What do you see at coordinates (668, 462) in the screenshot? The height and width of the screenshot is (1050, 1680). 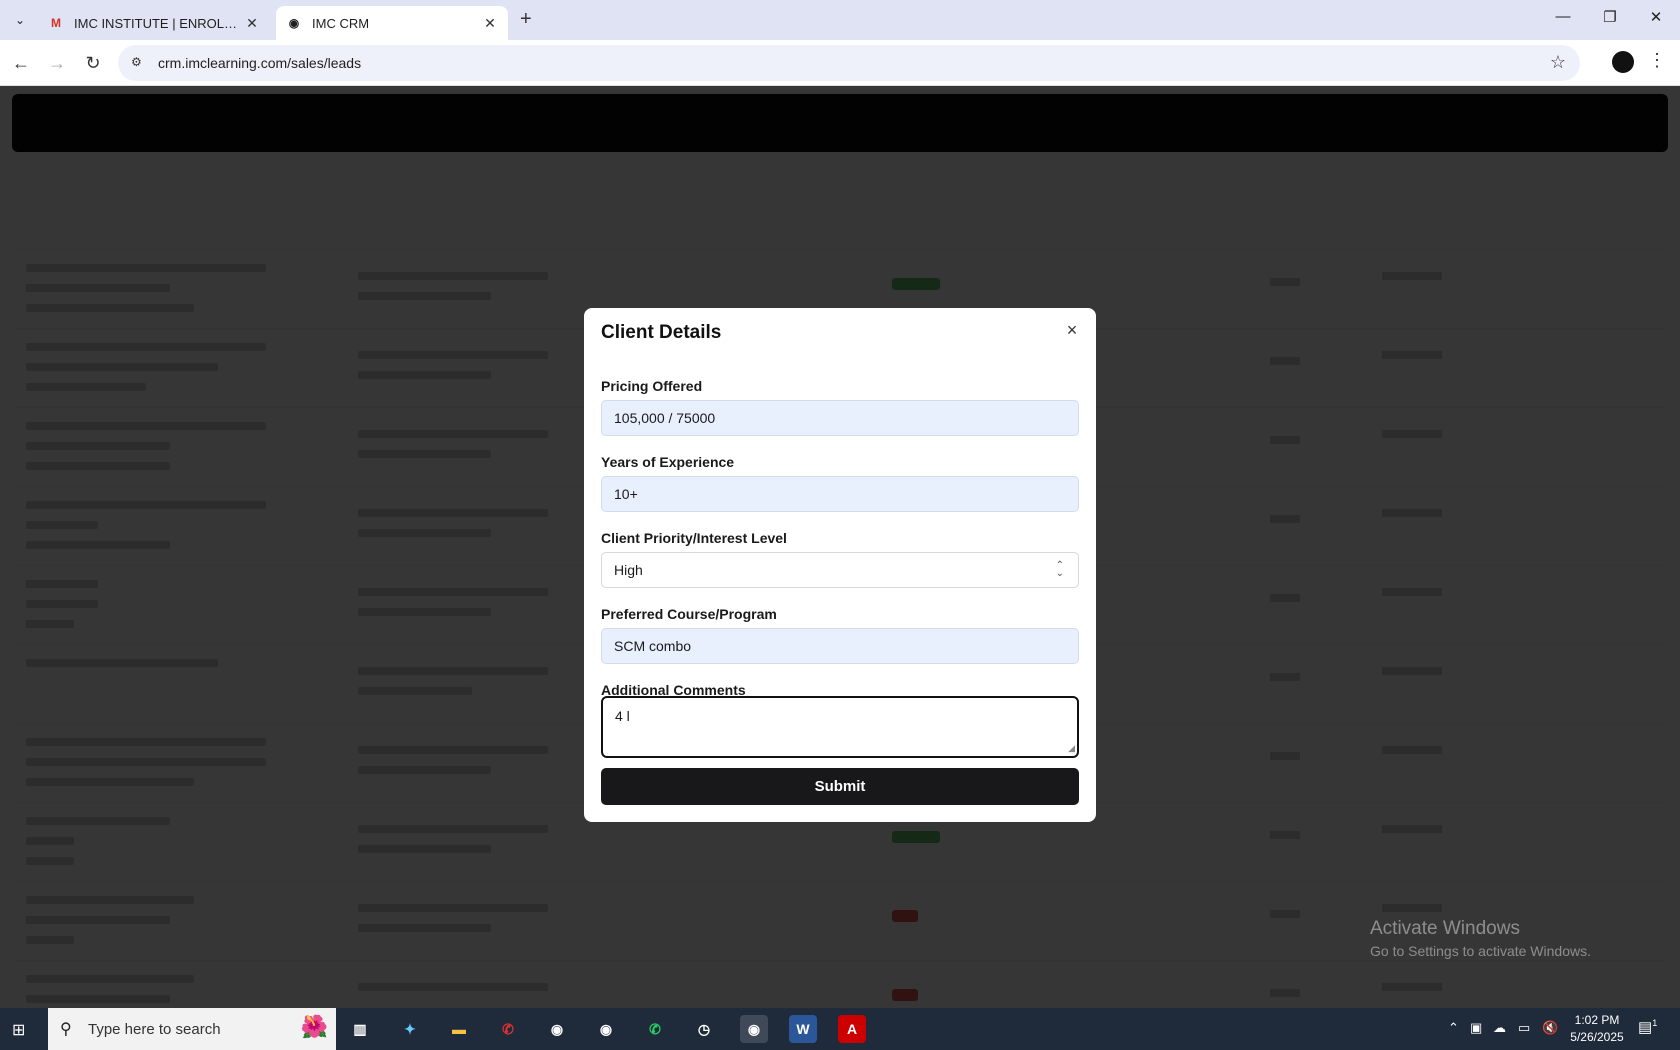 I see `experience-label: Years of Experience` at bounding box center [668, 462].